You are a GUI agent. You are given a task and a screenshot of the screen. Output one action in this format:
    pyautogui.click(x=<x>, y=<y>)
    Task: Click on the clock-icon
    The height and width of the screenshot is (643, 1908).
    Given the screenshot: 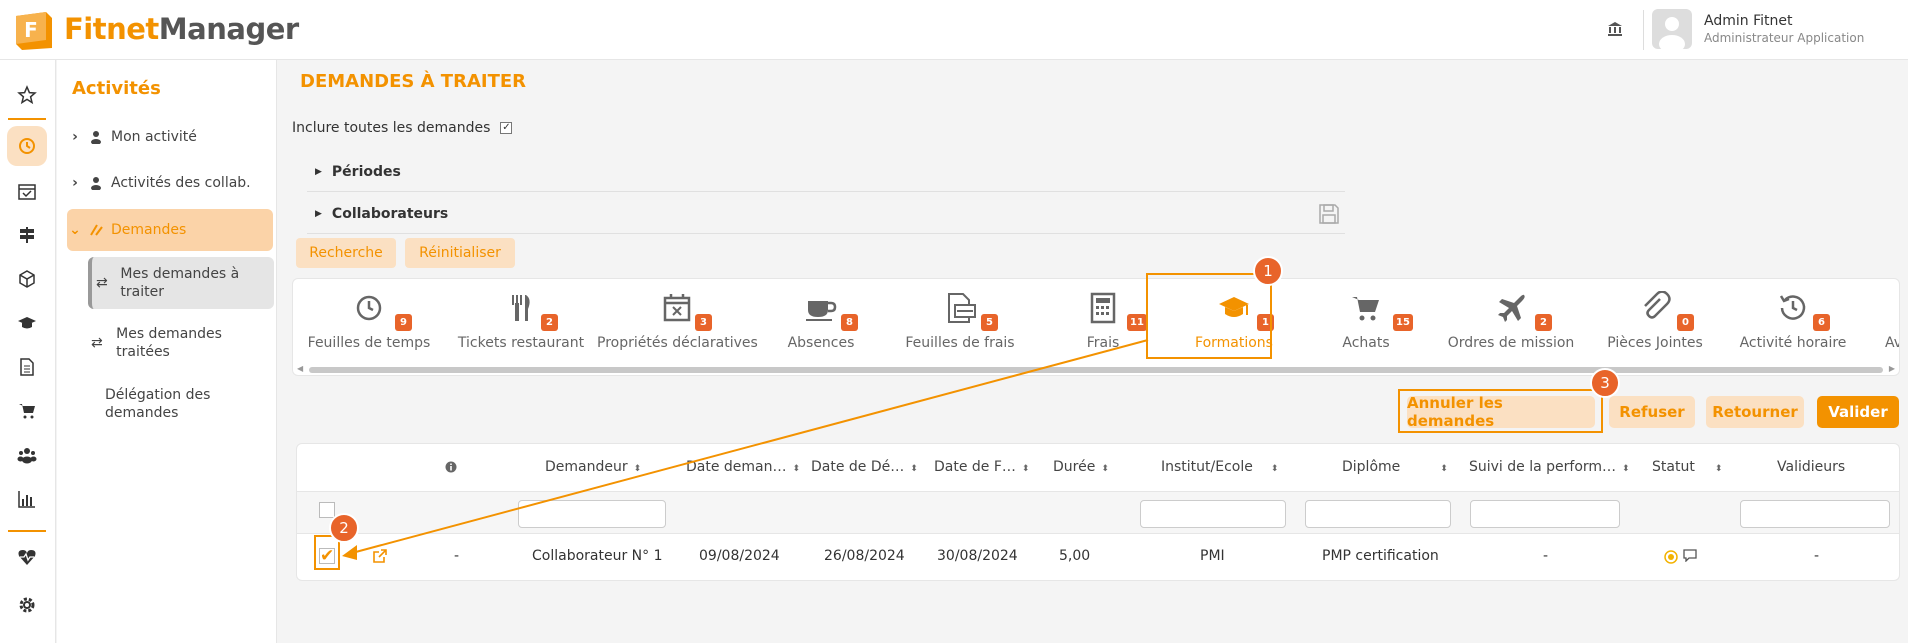 What is the action you would take?
    pyautogui.click(x=369, y=308)
    